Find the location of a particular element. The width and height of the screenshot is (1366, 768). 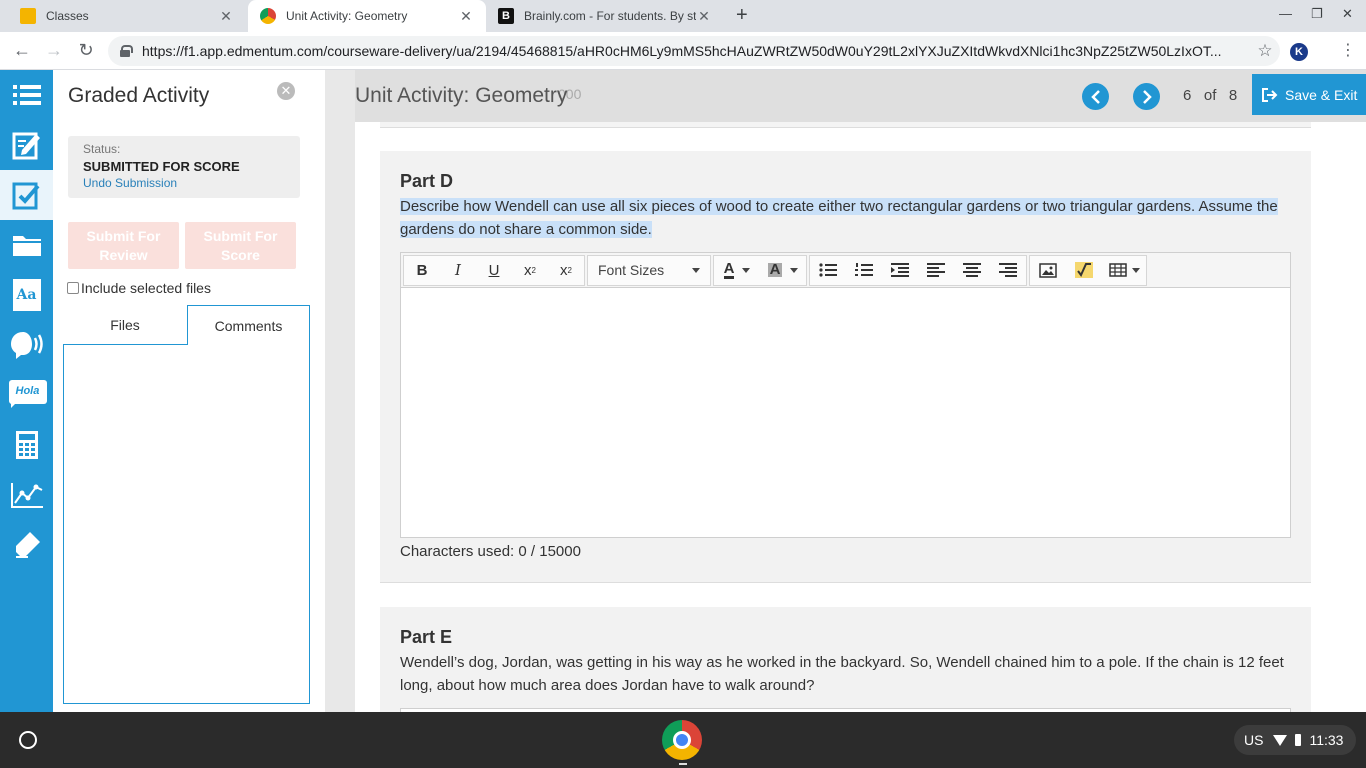

reload-icon: ↻ is located at coordinates (86, 50).